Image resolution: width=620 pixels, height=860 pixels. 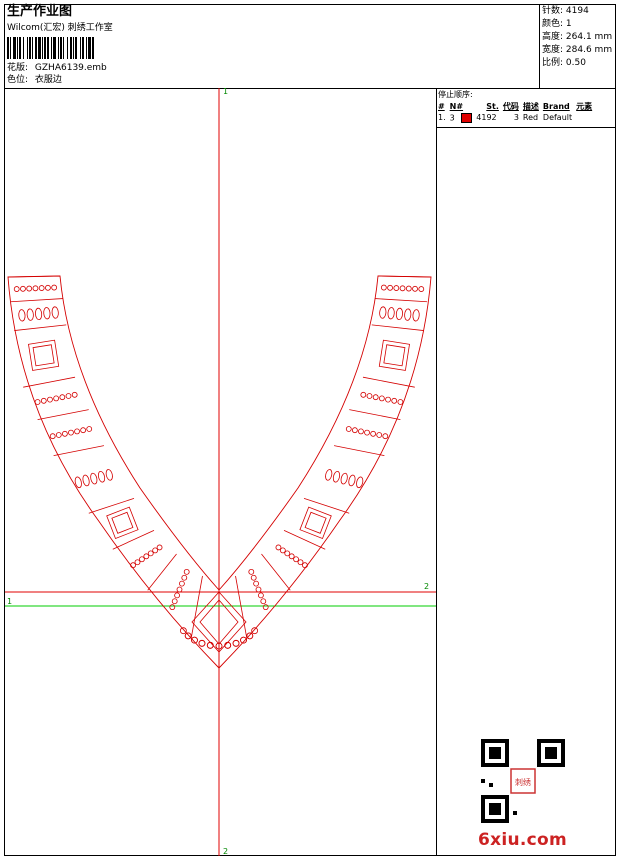 What do you see at coordinates (226, 91) in the screenshot?
I see `axis-label-top: 1` at bounding box center [226, 91].